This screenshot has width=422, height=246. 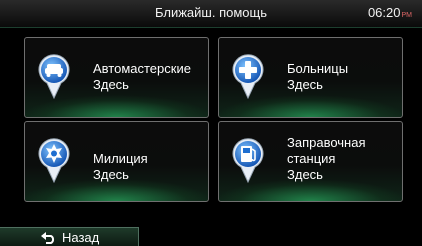 What do you see at coordinates (48, 238) in the screenshot?
I see `back-arrow-icon` at bounding box center [48, 238].